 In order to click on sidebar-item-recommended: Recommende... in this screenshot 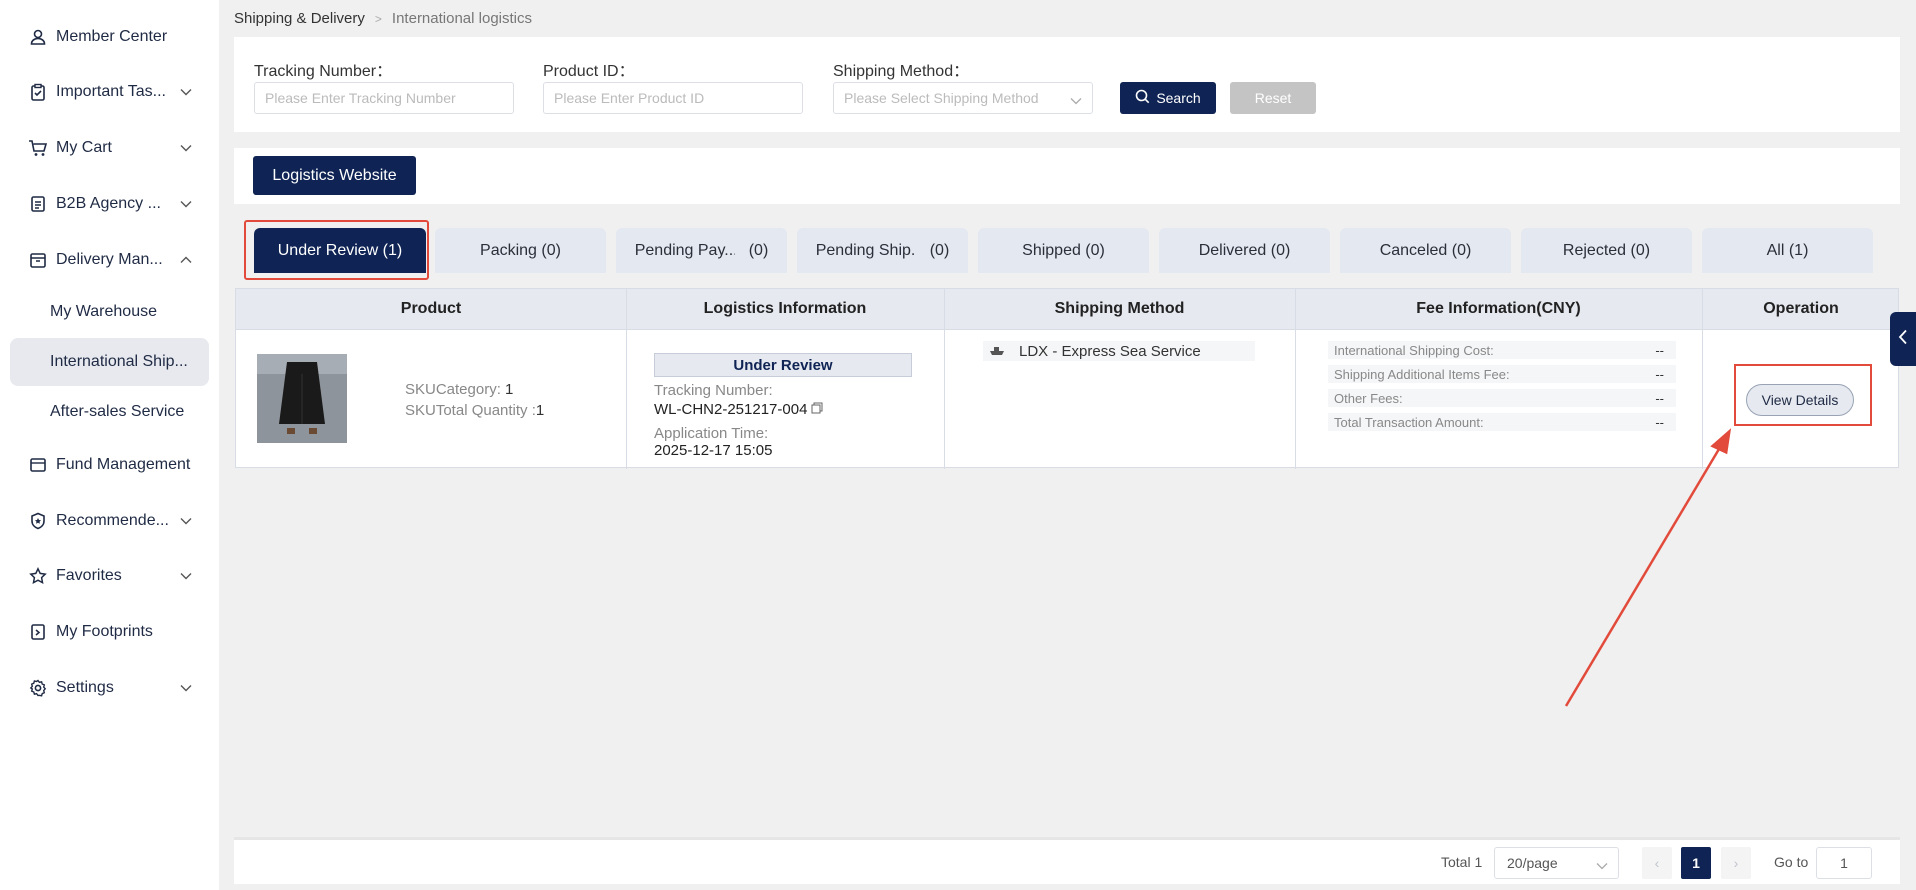, I will do `click(109, 521)`.